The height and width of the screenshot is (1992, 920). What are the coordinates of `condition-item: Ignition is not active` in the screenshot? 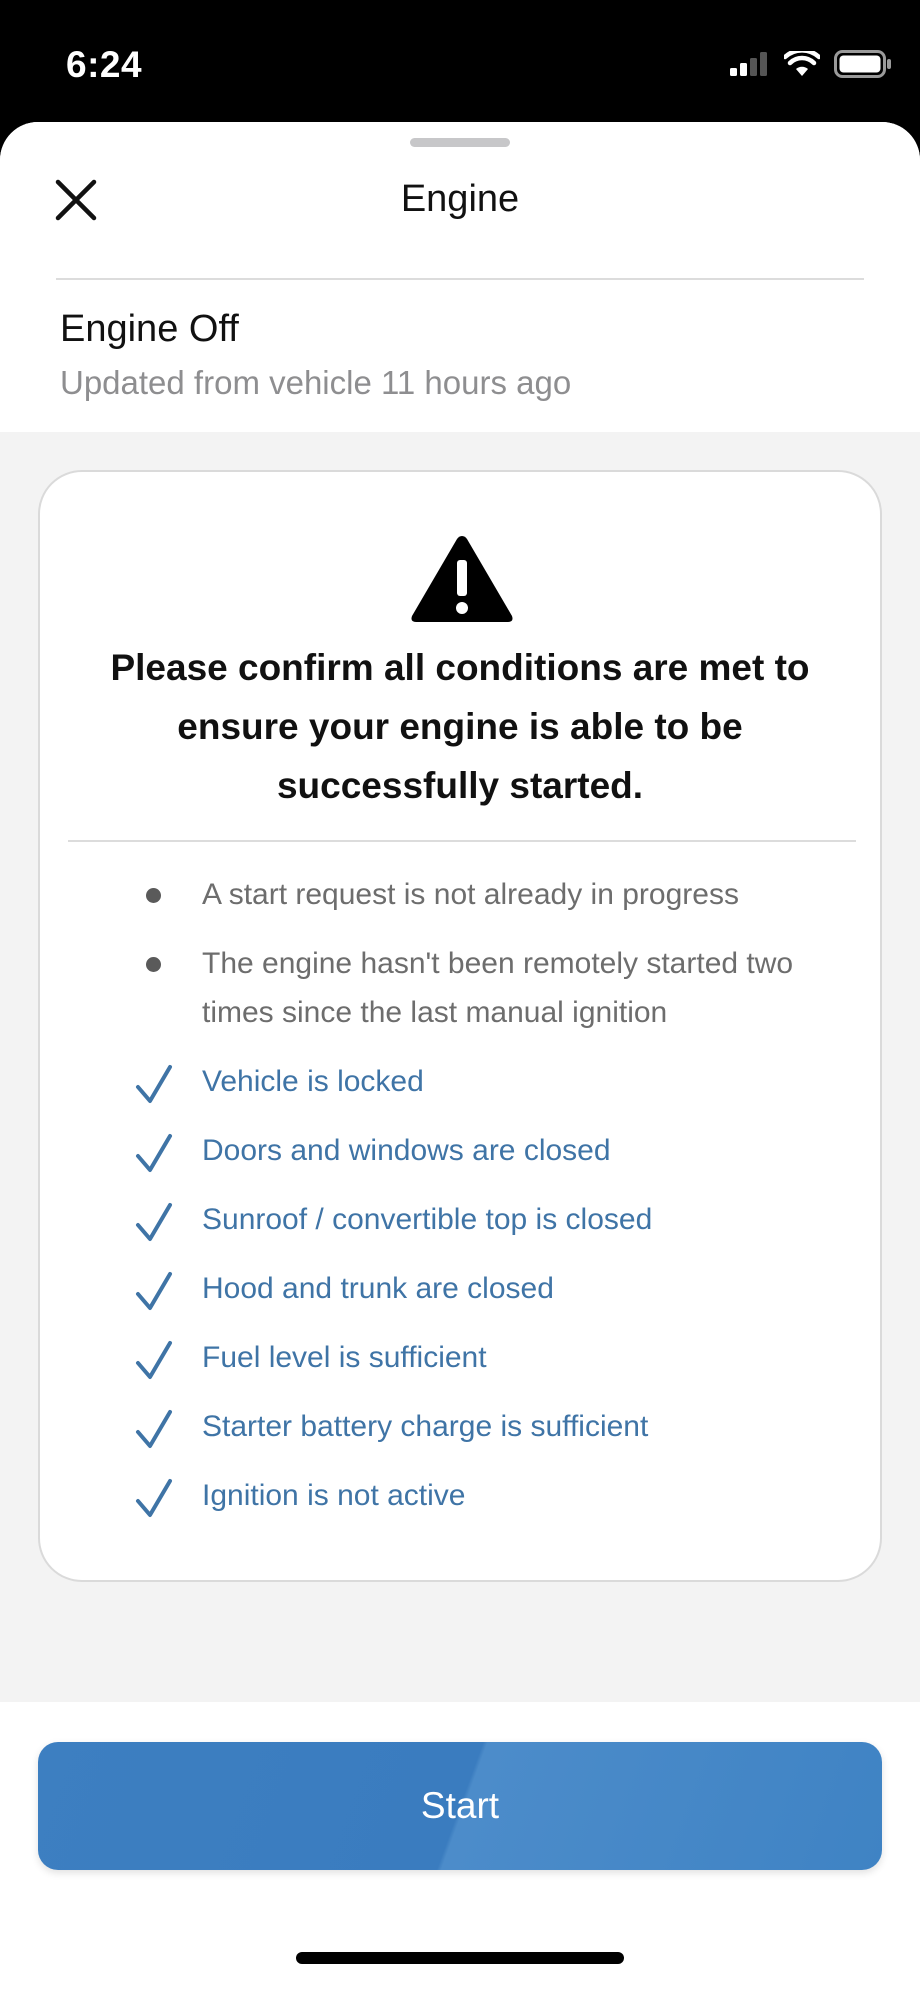 It's located at (460, 1495).